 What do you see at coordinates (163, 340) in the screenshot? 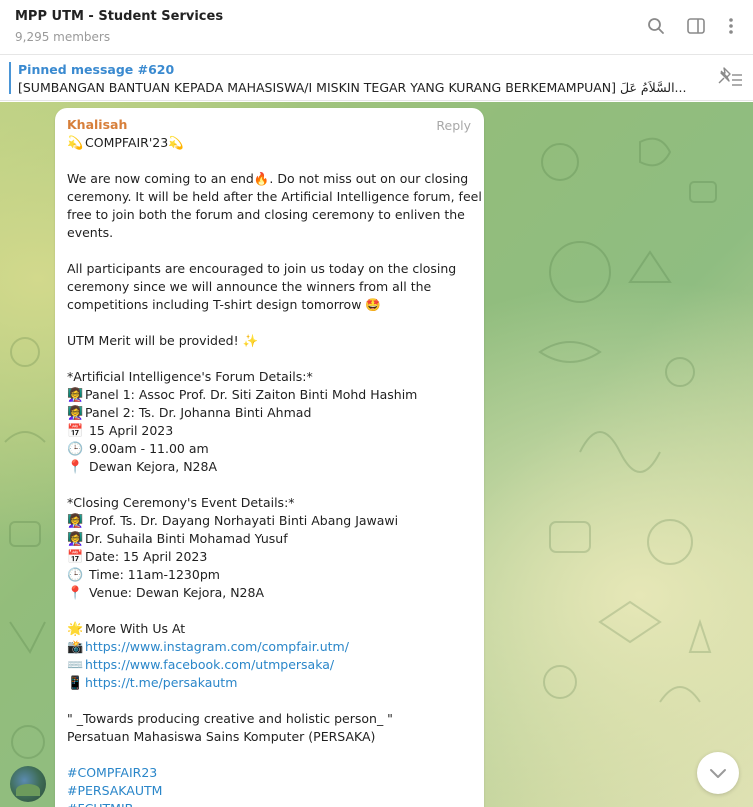
I see `message-text: UTM Merit will be provided! ✨` at bounding box center [163, 340].